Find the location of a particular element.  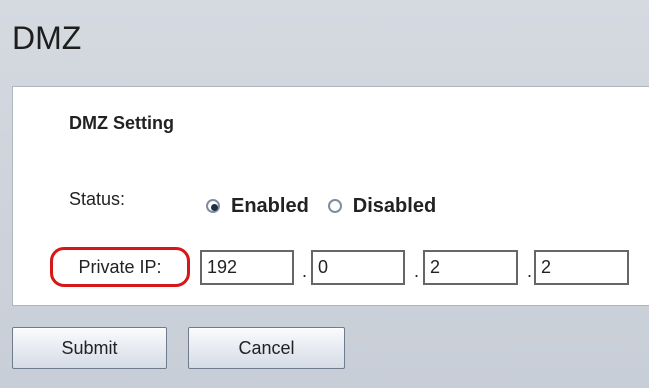

enabled-label: Enabled is located at coordinates (270, 206).